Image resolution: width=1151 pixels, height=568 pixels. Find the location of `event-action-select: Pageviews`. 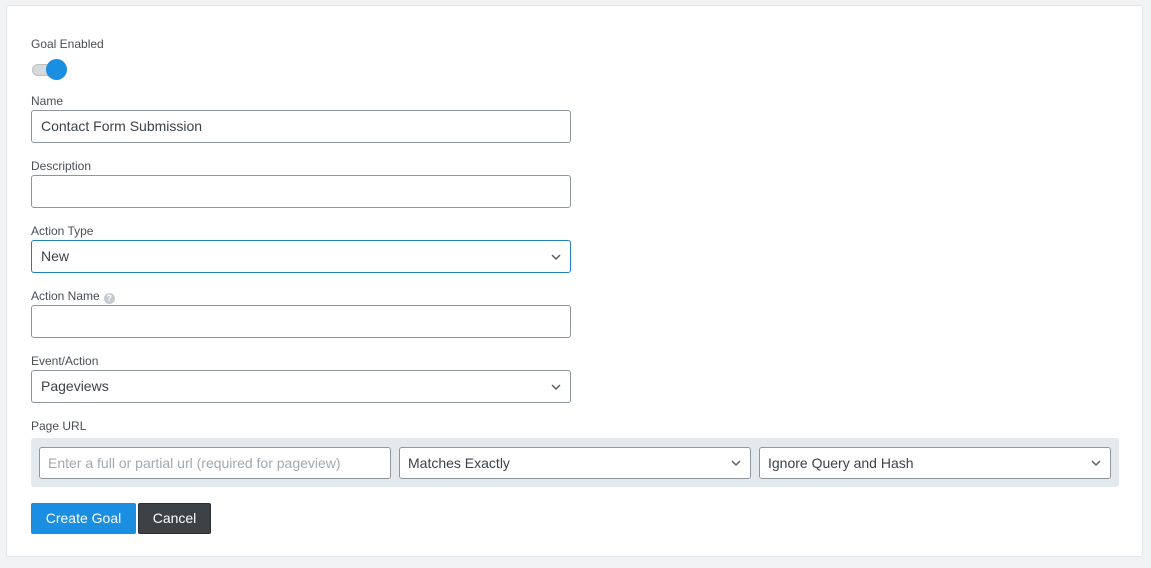

event-action-select: Pageviews is located at coordinates (301, 386).